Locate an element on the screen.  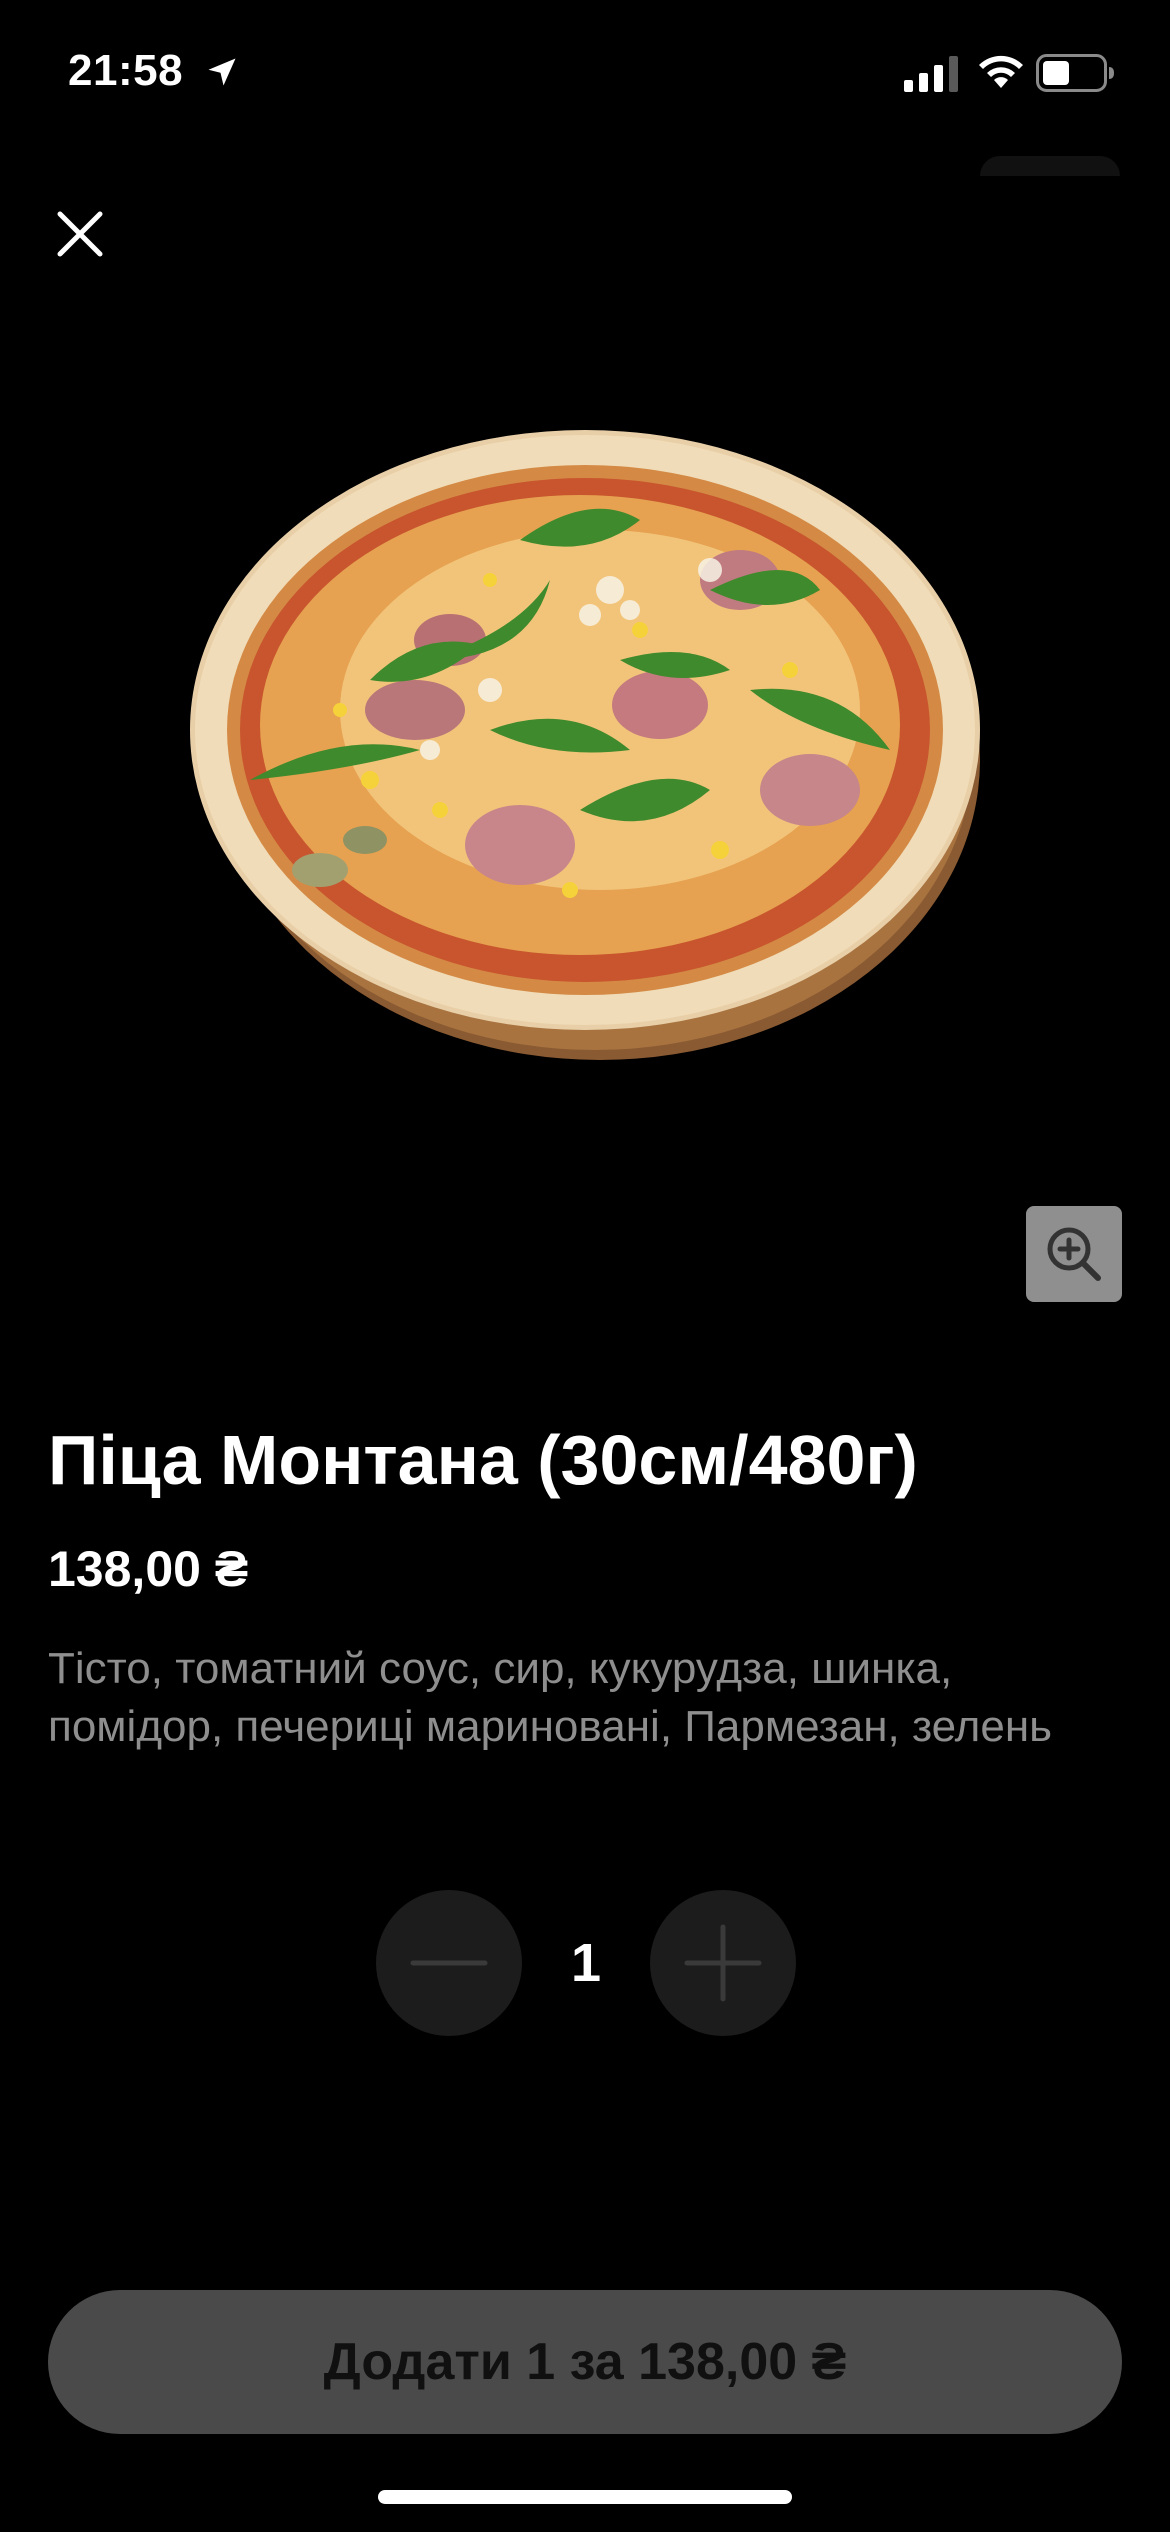
add-to-cart-button: Додати 1 за 138,00 ₴ is located at coordinates (585, 2362).